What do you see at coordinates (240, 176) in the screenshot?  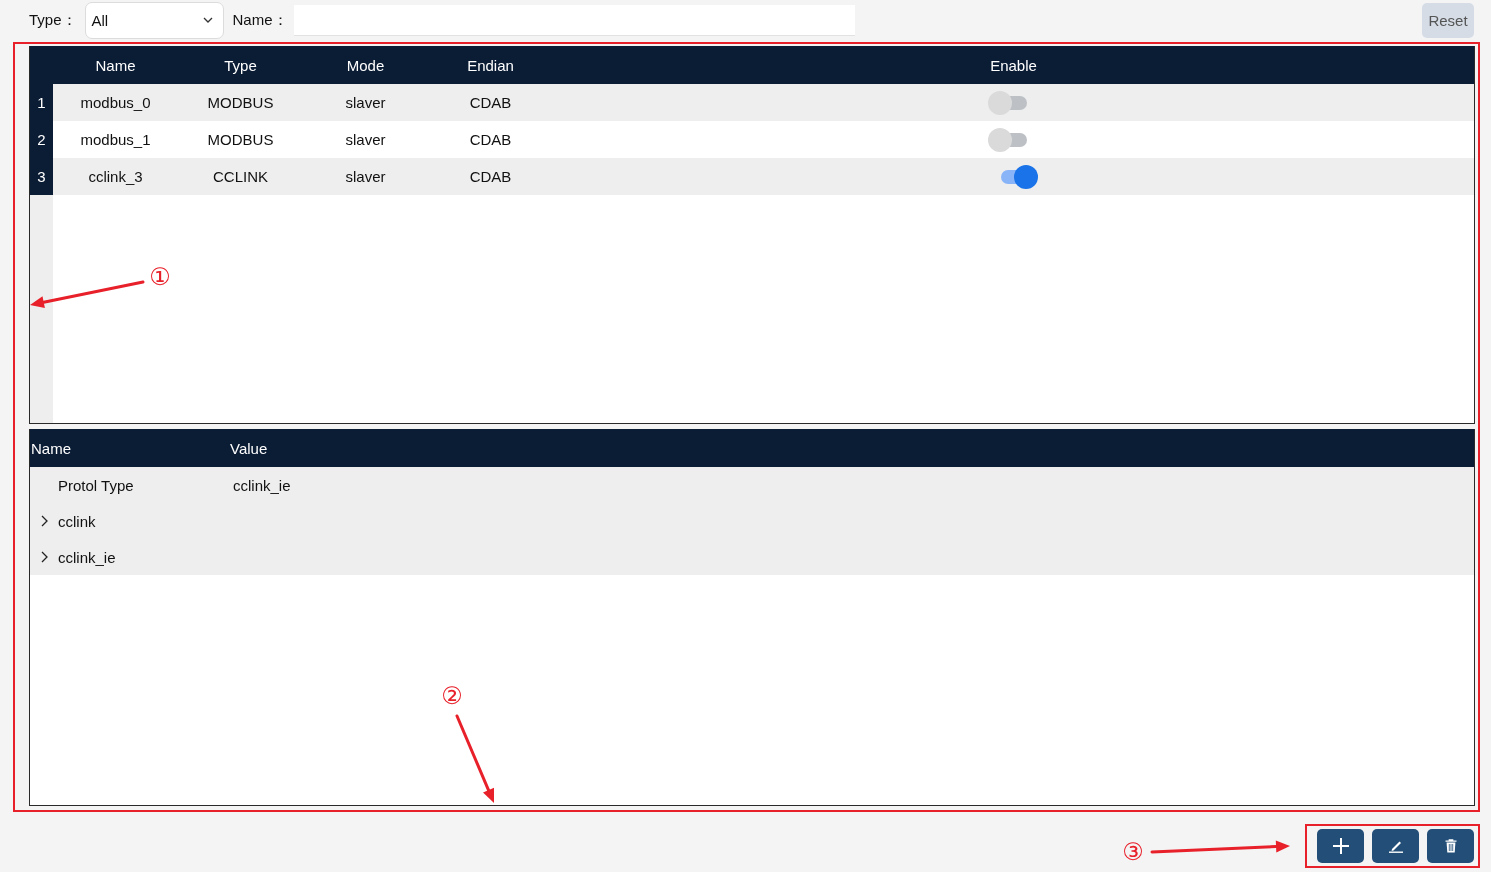 I see `table-cell: CCLINK` at bounding box center [240, 176].